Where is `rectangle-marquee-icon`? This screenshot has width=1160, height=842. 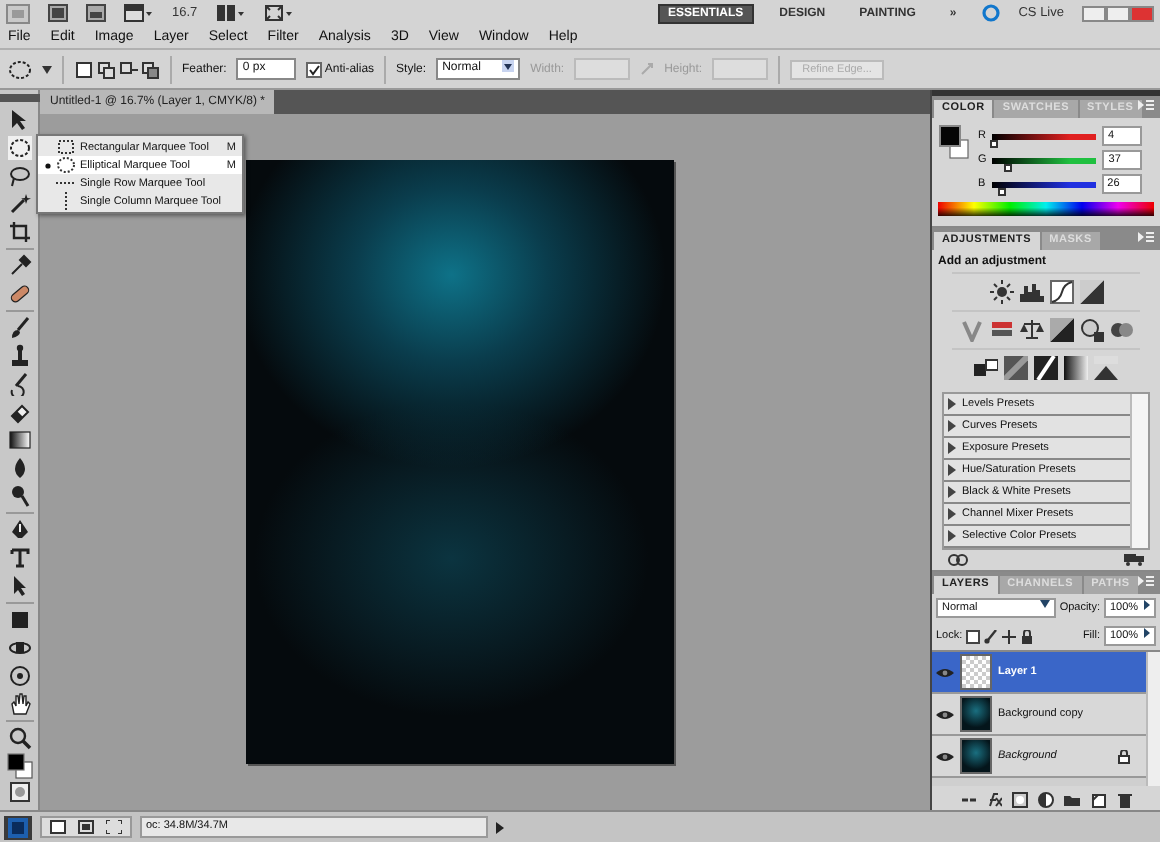
rectangle-marquee-icon is located at coordinates (66, 147).